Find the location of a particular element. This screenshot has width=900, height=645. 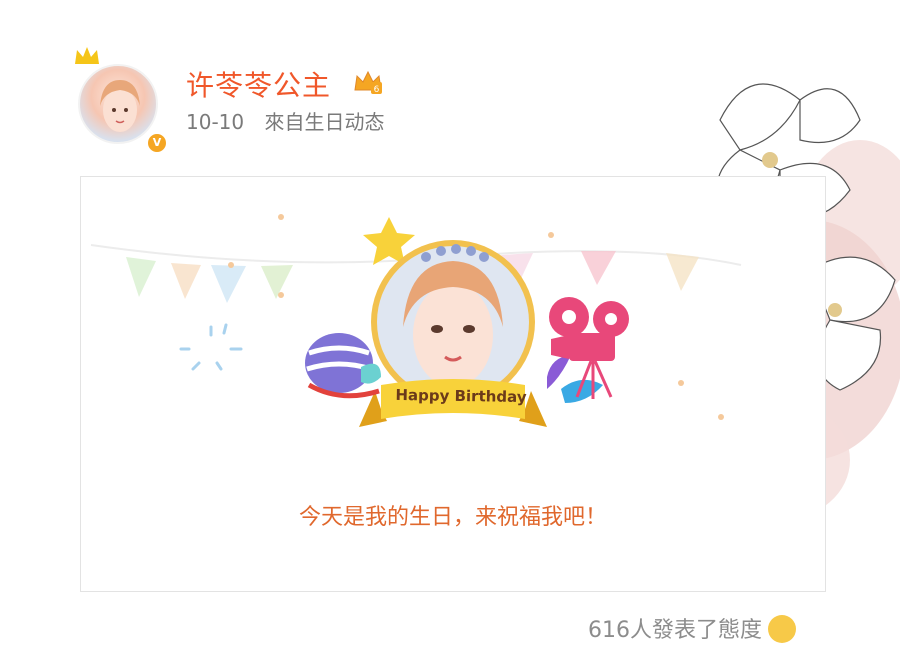

crown-icon is located at coordinates (87, 55).